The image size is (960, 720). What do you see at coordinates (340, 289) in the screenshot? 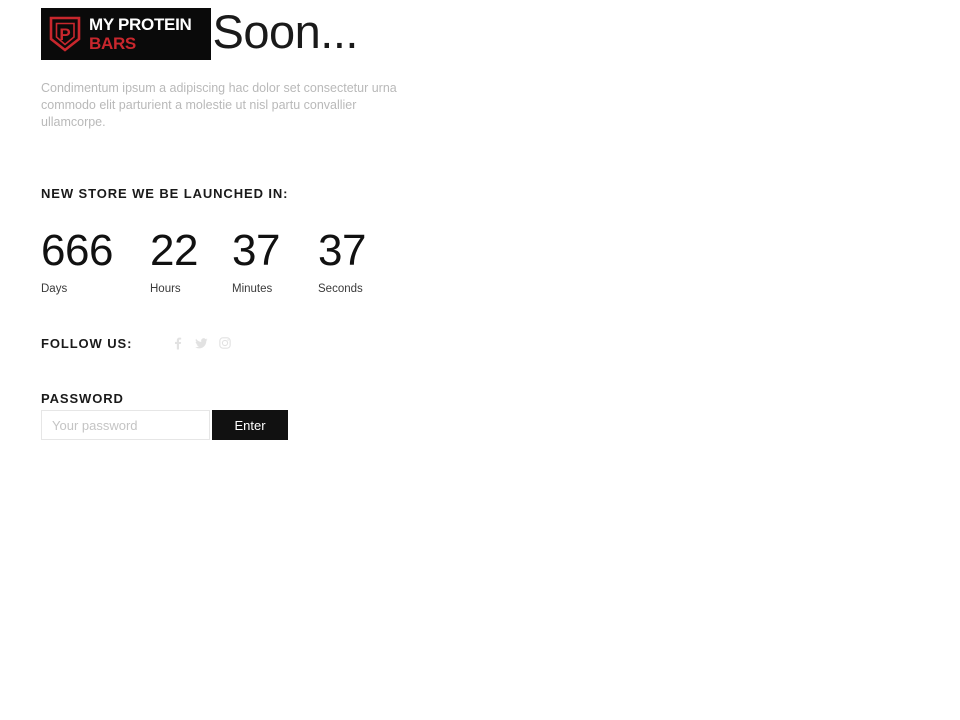
I see `countdown-label-seconds: Seconds` at bounding box center [340, 289].